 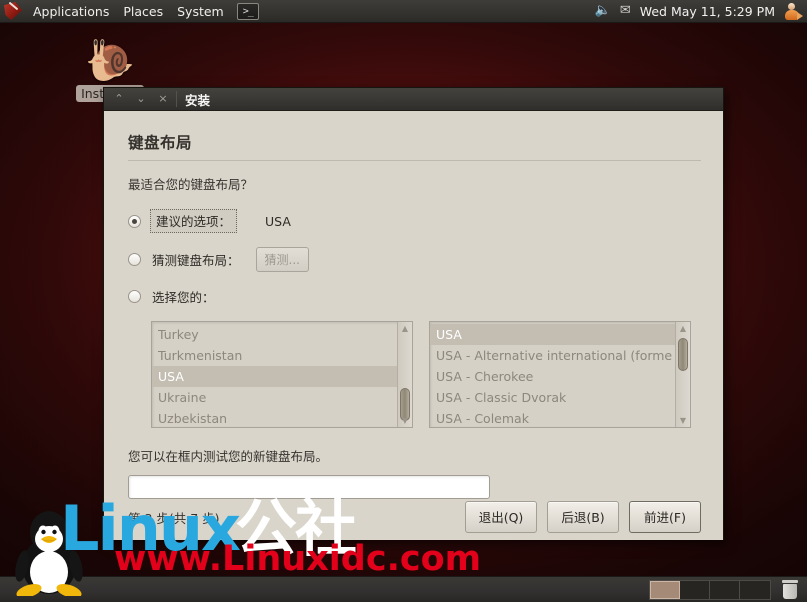 I want to click on watermark-url: www.Linuxidc.com, so click(x=298, y=559).